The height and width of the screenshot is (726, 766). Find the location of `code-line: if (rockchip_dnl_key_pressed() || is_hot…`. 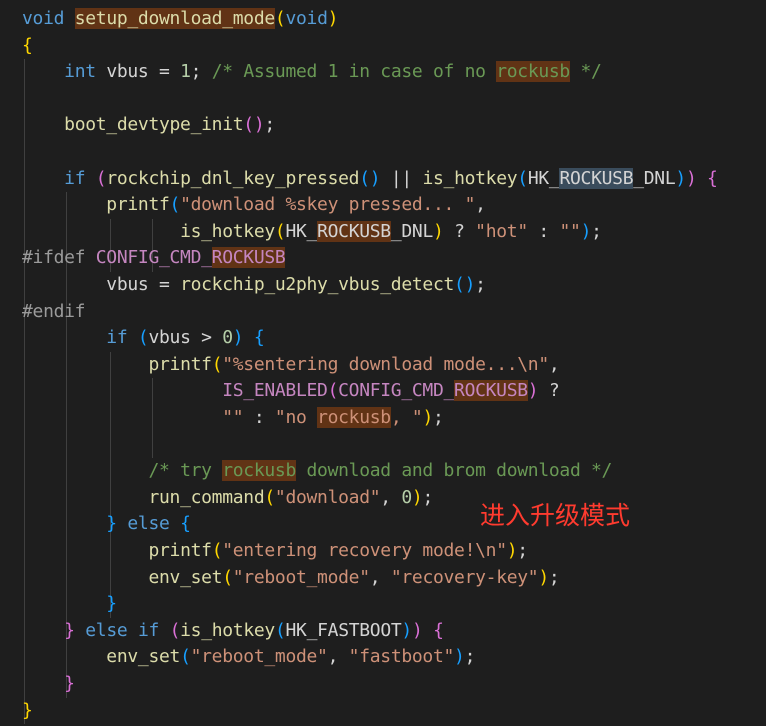

code-line: if (rockchip_dnl_key_pressed() || is_hot… is located at coordinates (370, 179).